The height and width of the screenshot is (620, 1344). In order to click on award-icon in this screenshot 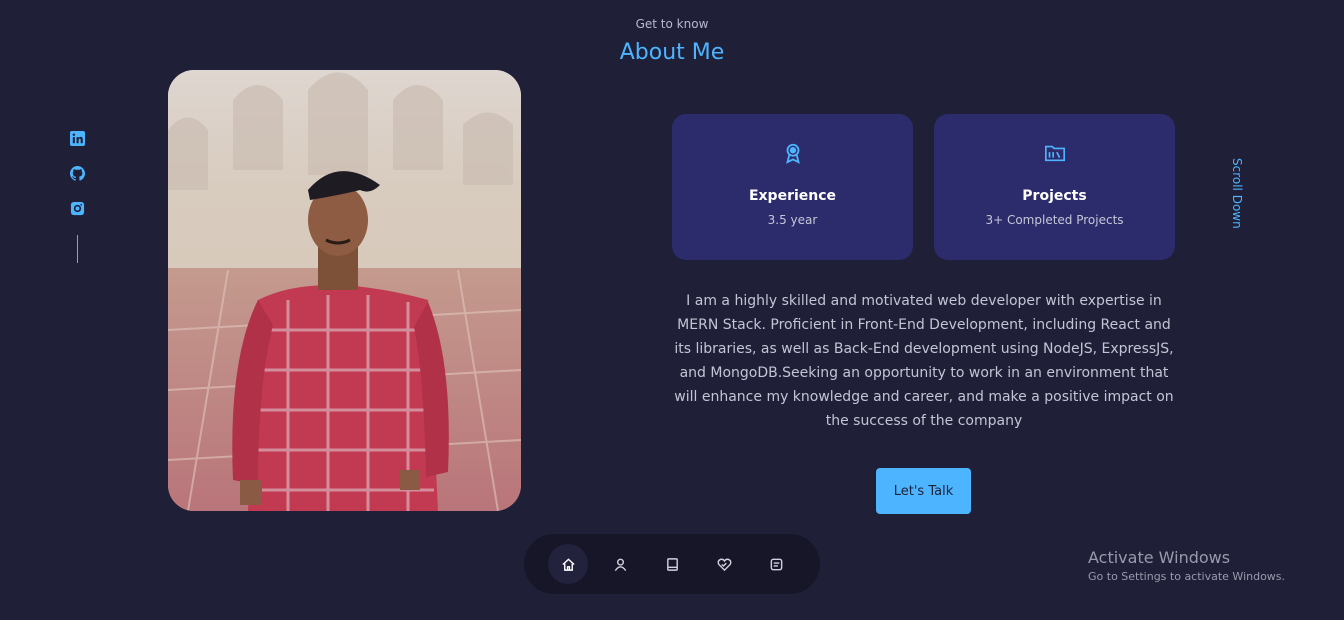, I will do `click(793, 153)`.